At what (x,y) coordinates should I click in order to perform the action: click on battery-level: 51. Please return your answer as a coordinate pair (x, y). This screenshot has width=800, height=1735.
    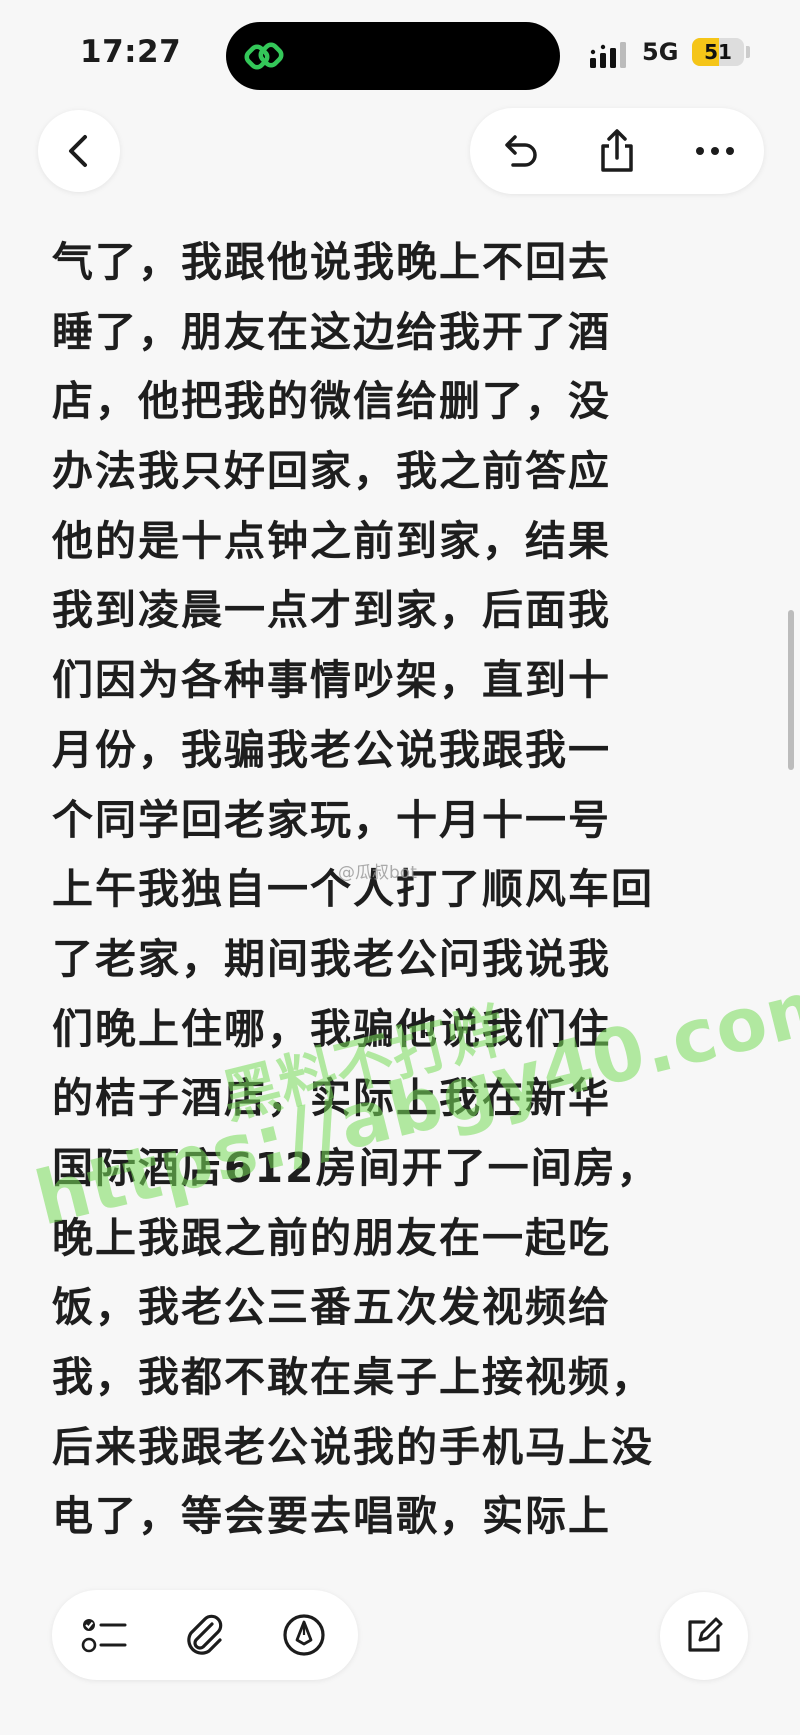
    Looking at the image, I should click on (718, 52).